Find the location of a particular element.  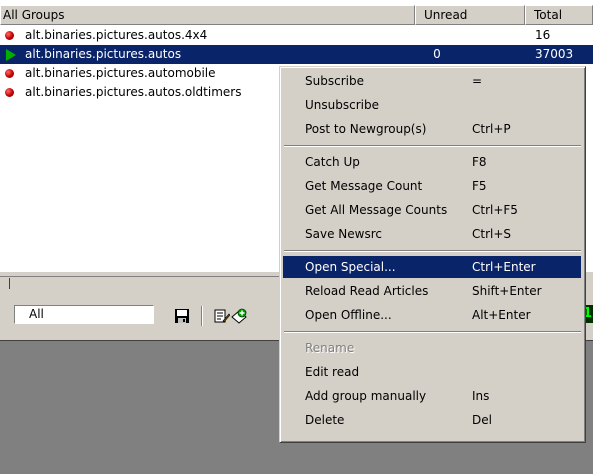

group-name: alt.binaries.pictures.automobile is located at coordinates (120, 73).